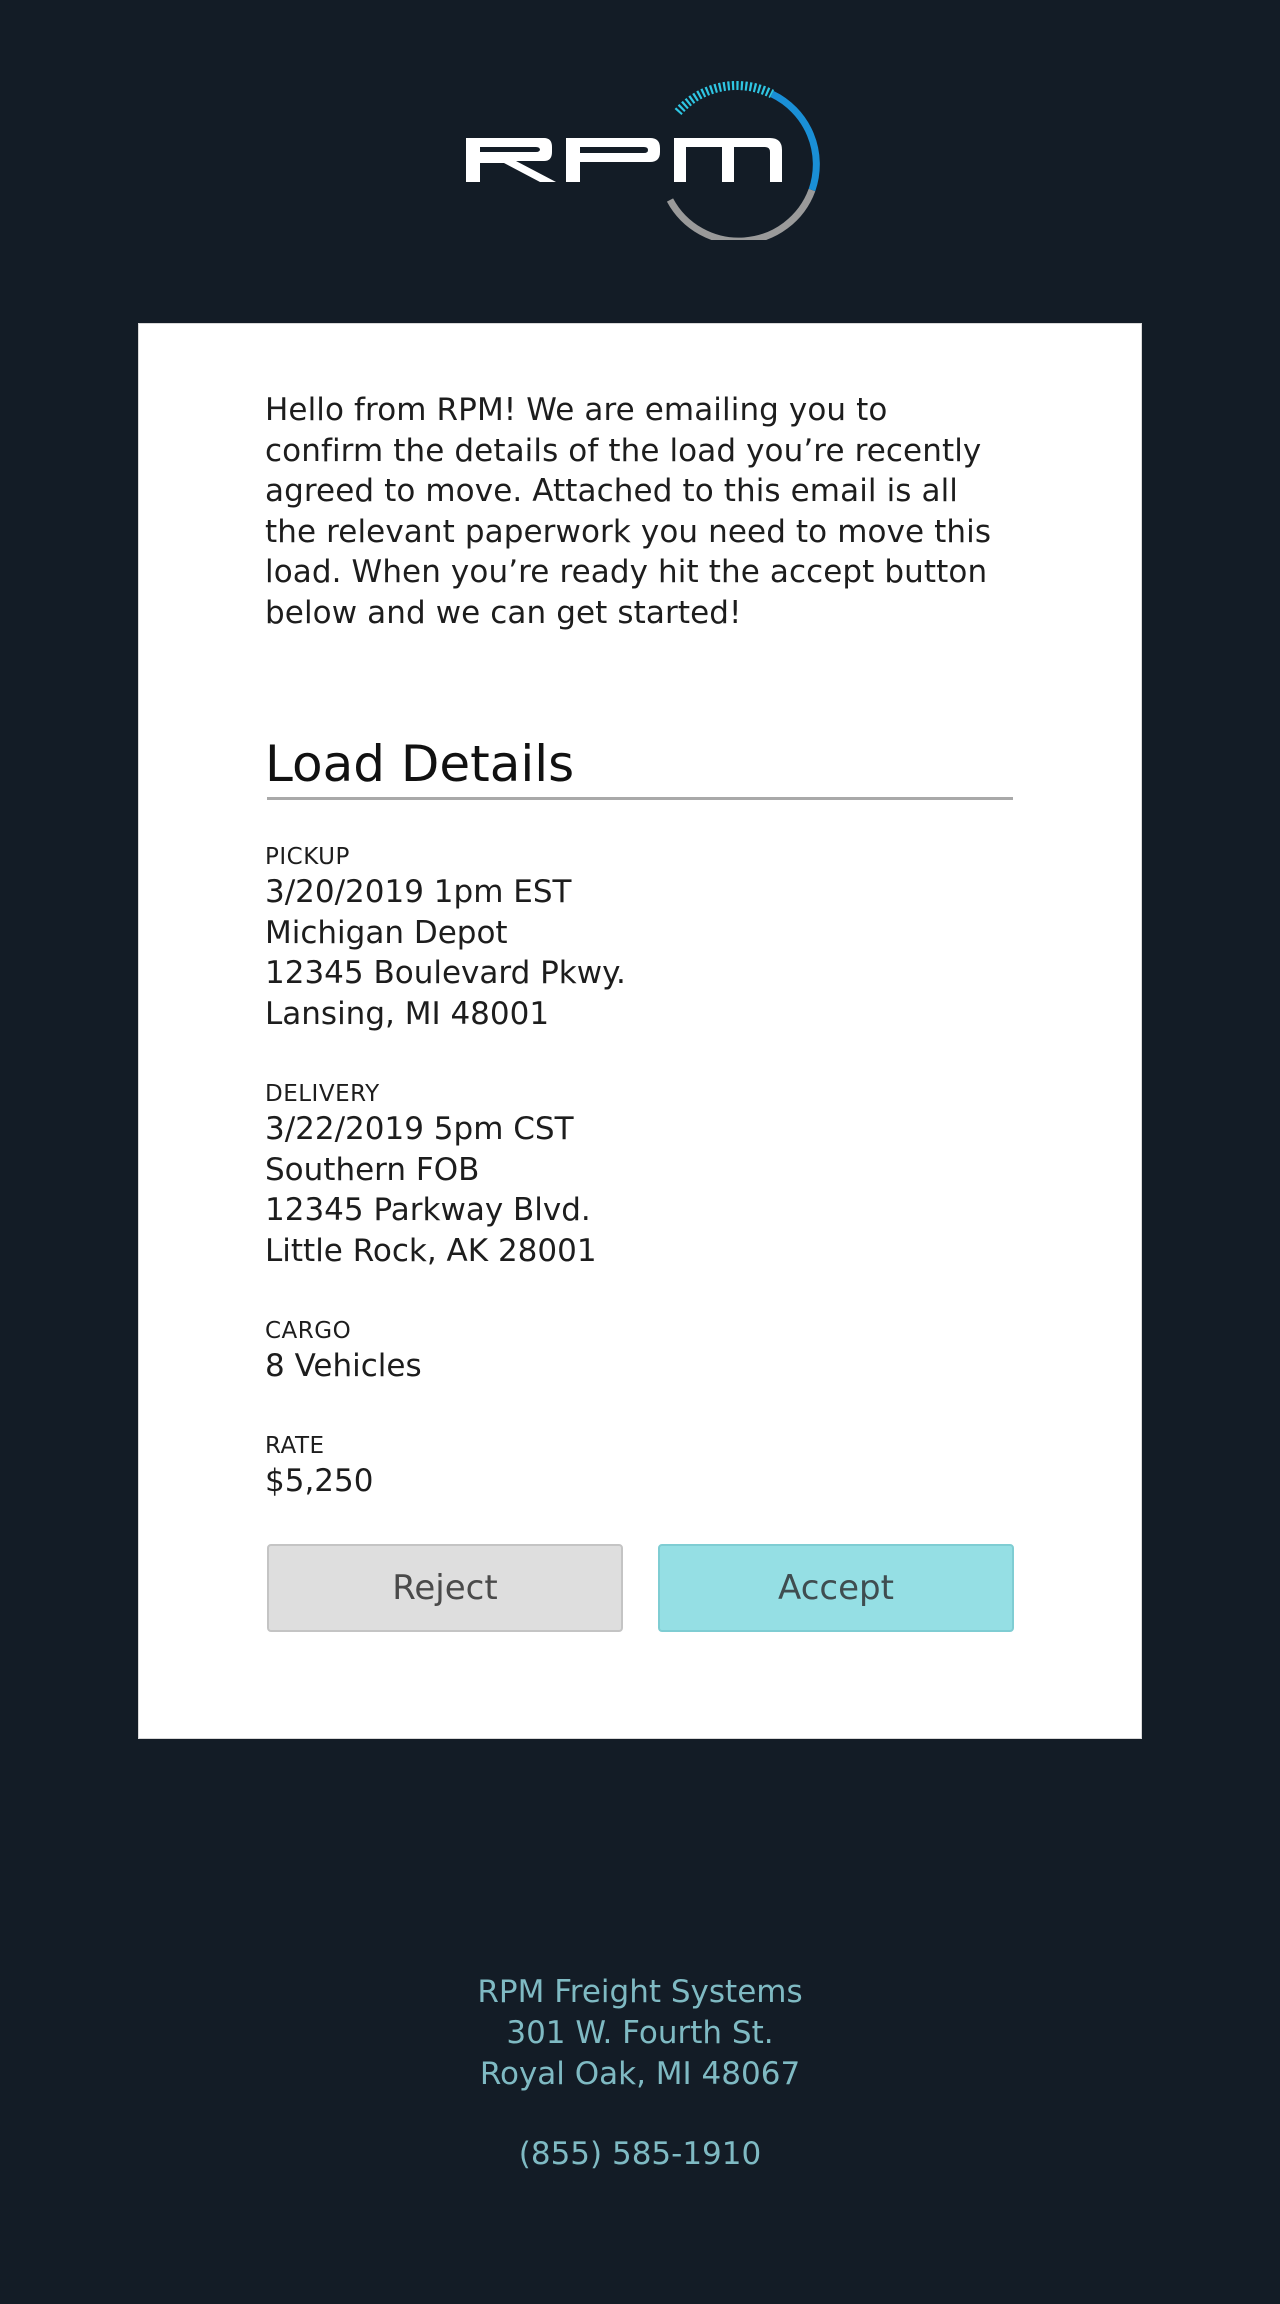 The image size is (1280, 2304). Describe the element at coordinates (836, 1588) in the screenshot. I see `accept-button: Accept` at that location.